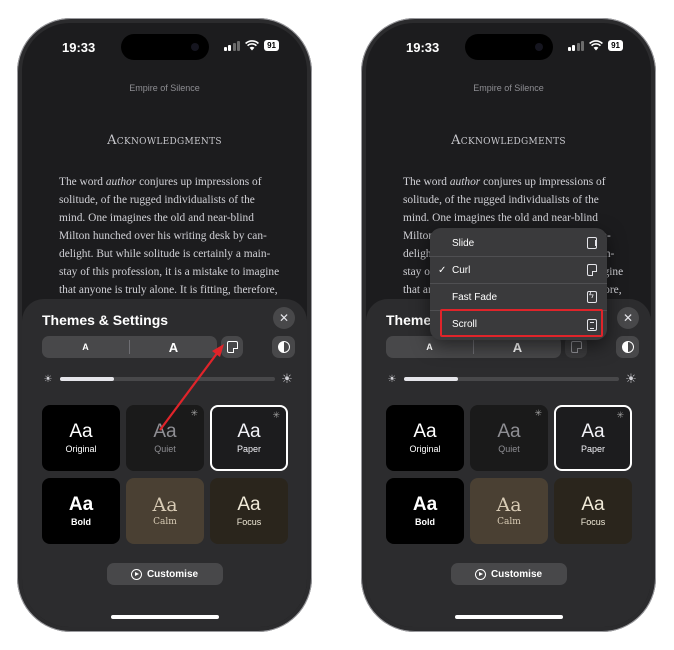 This screenshot has width=674, height=650. Describe the element at coordinates (592, 270) in the screenshot. I see `curl-icon` at that location.